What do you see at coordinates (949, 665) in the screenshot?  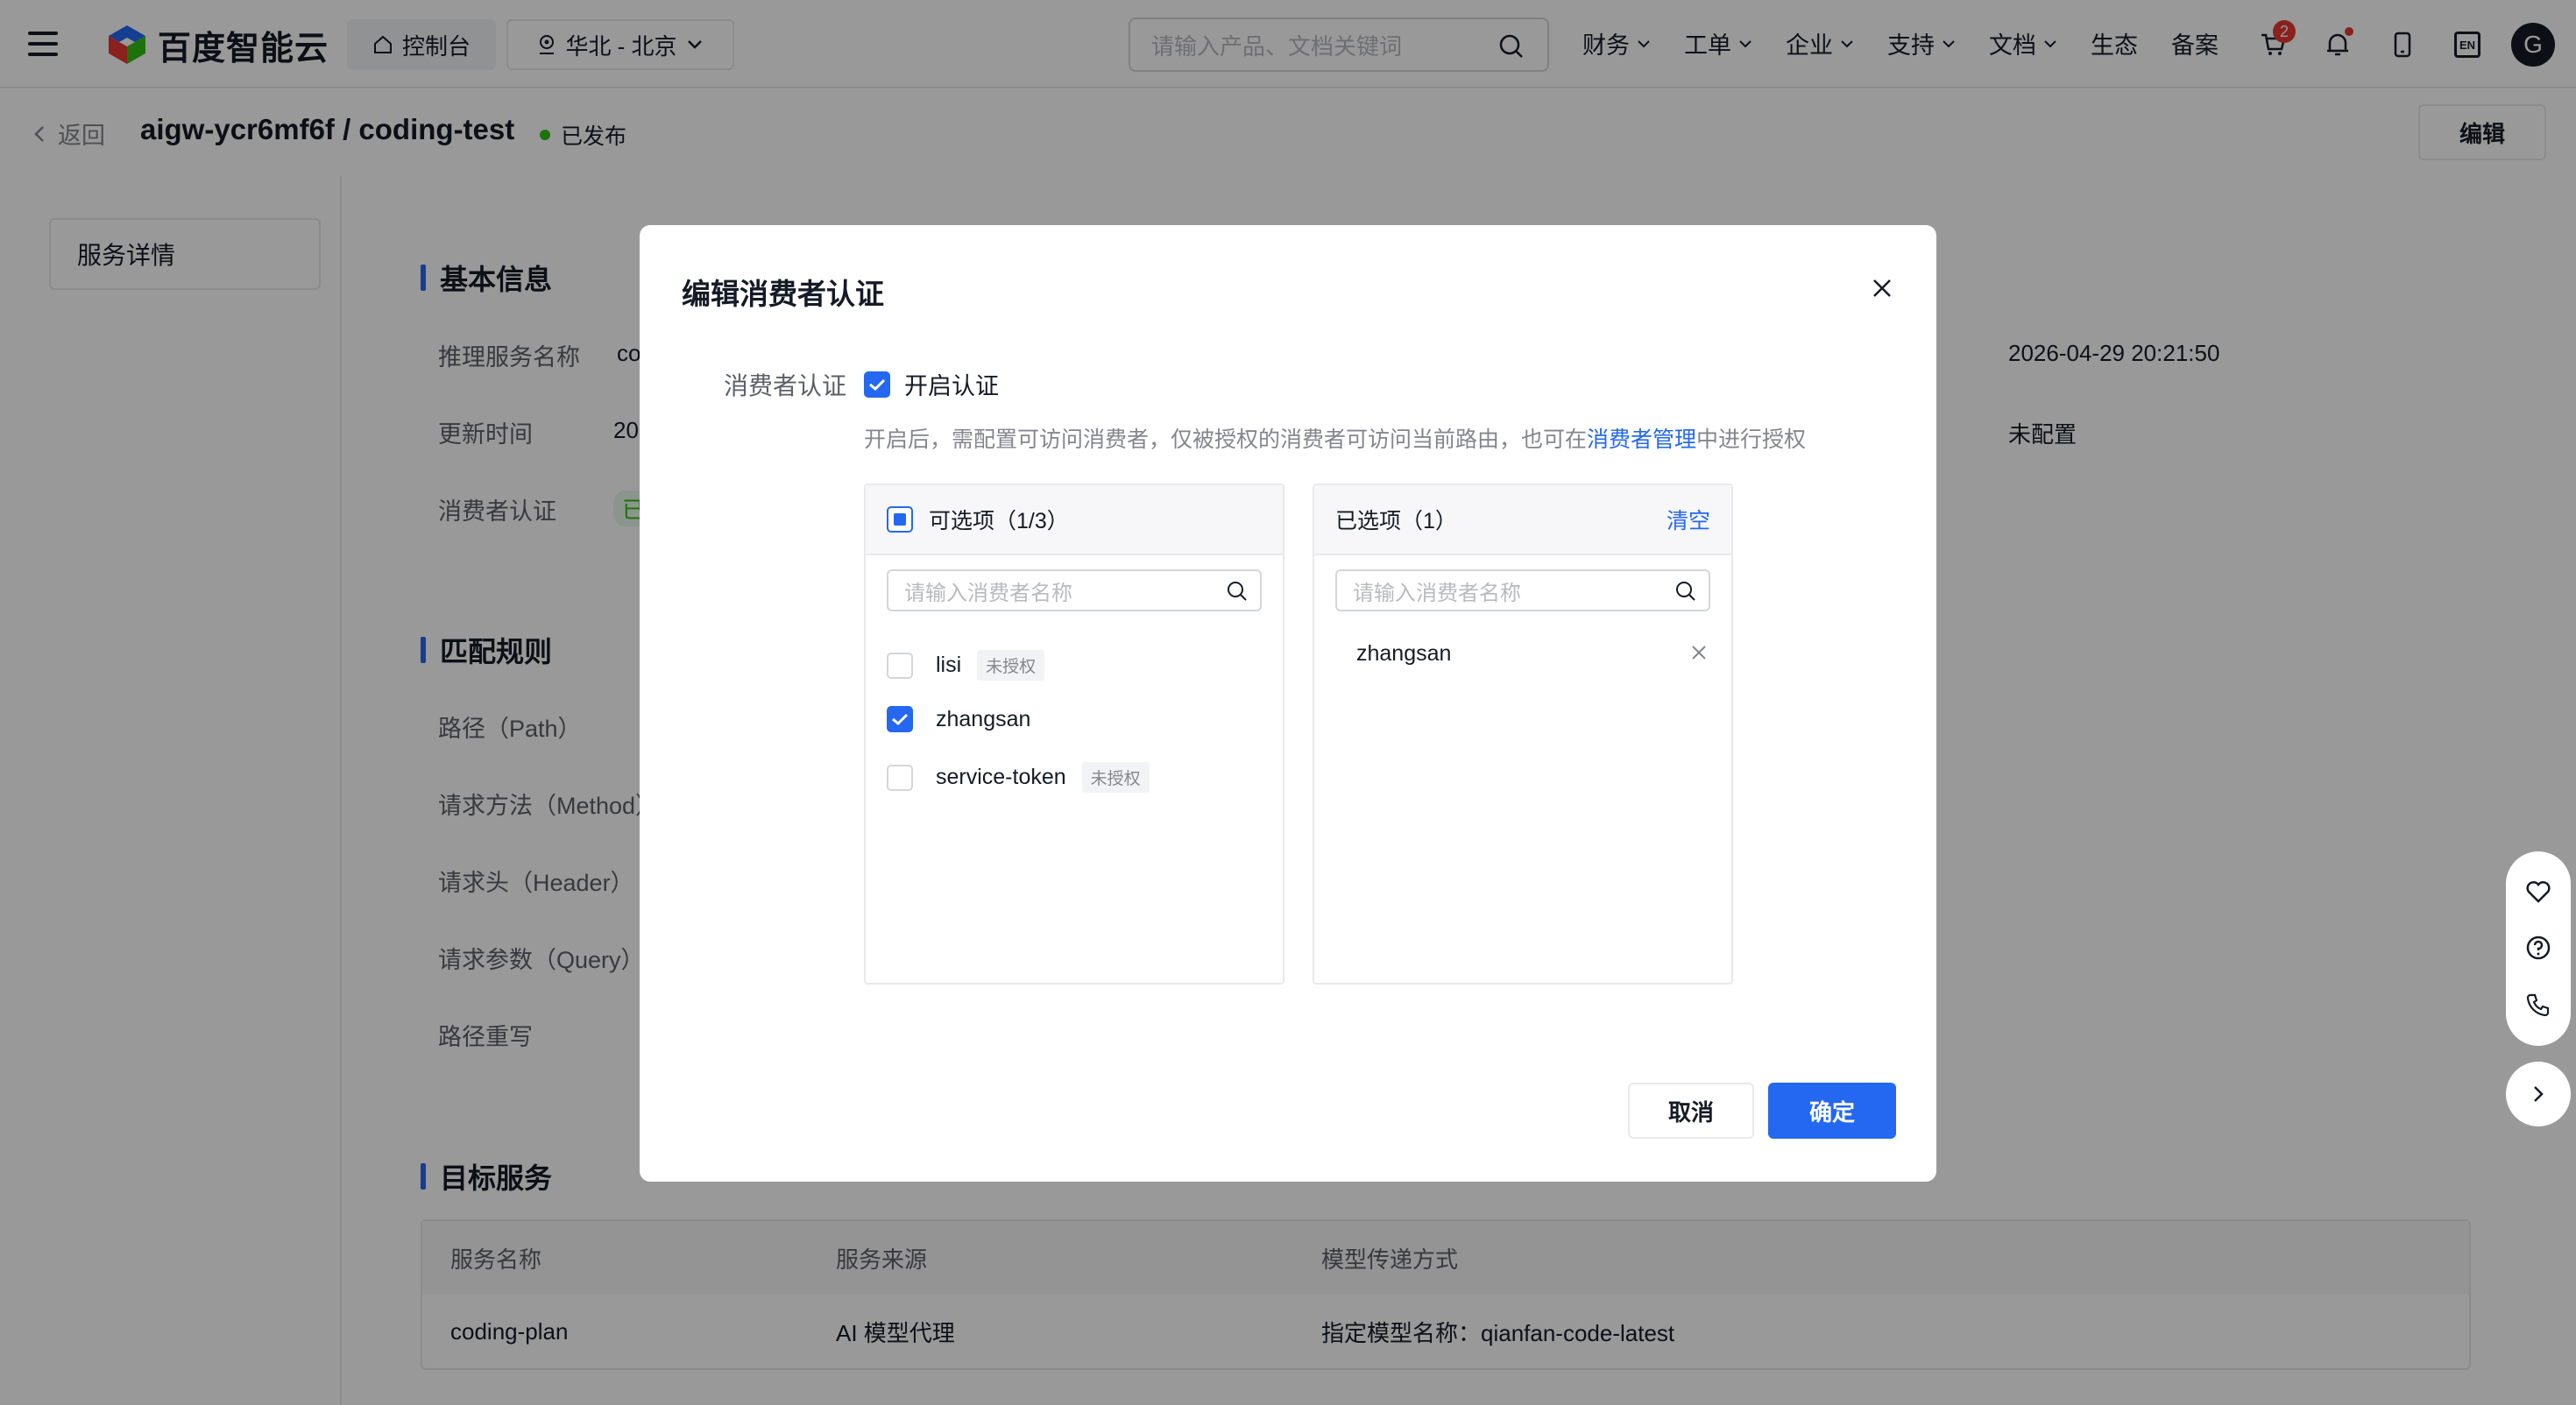 I see `option-label: lisi` at bounding box center [949, 665].